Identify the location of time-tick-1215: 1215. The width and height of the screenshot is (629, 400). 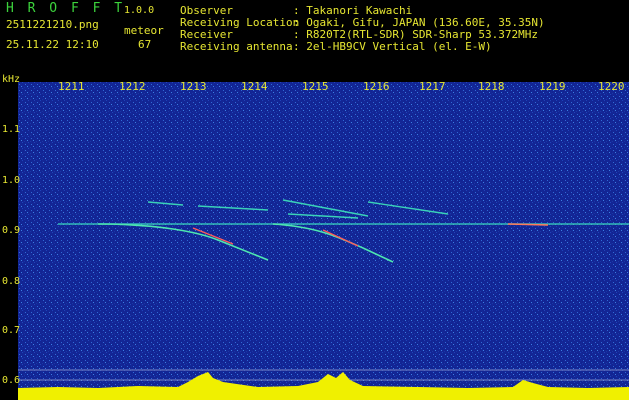
(315, 86).